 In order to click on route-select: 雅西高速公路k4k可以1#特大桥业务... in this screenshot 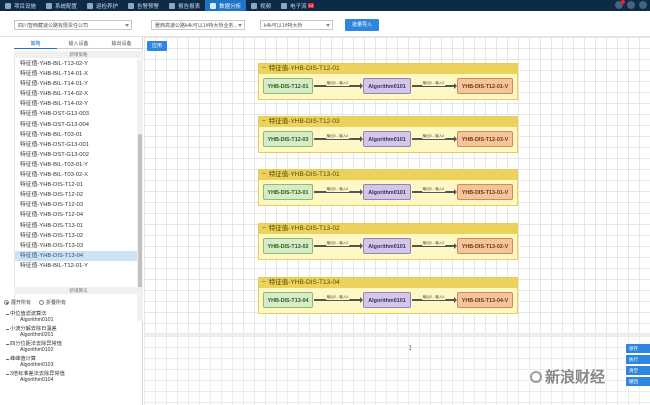, I will do `click(198, 25)`.